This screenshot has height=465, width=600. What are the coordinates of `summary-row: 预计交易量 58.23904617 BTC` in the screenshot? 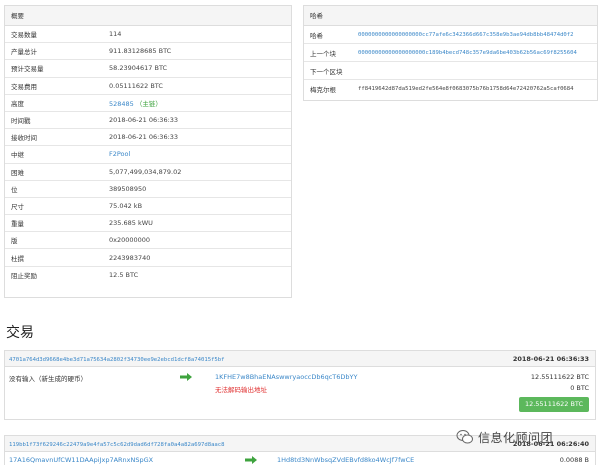 It's located at (148, 69).